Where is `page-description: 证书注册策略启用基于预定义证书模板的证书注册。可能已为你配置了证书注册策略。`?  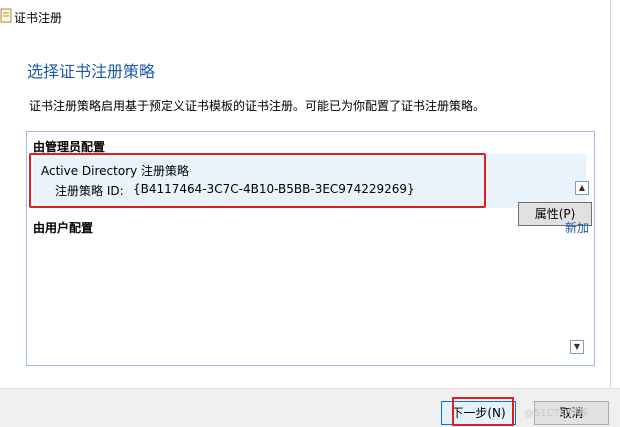 page-description: 证书注册策略启用基于预定义证书模板的证书注册。可能已为你配置了证书注册策略。 is located at coordinates (257, 106).